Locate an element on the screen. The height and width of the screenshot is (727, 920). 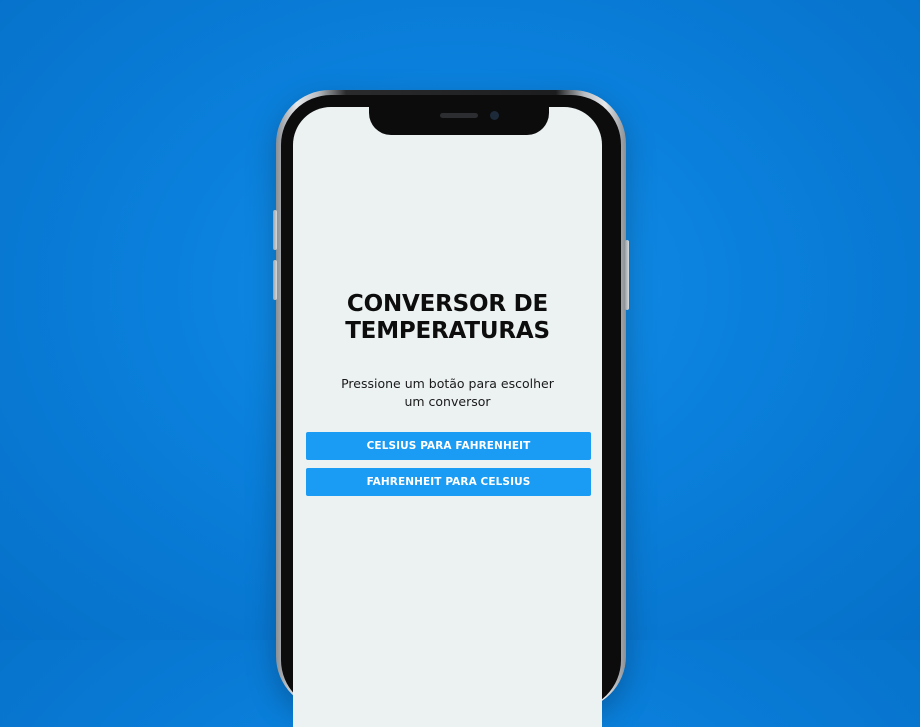
notch is located at coordinates (459, 121).